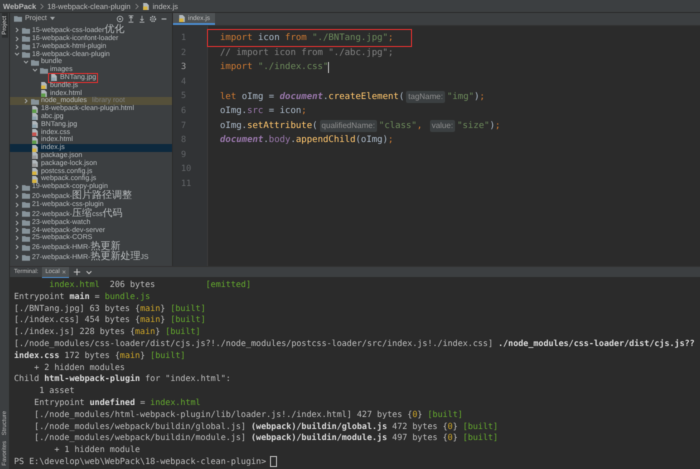  Describe the element at coordinates (117, 402) in the screenshot. I see `terminal-line: Entrypoint undefined = index.html` at that location.